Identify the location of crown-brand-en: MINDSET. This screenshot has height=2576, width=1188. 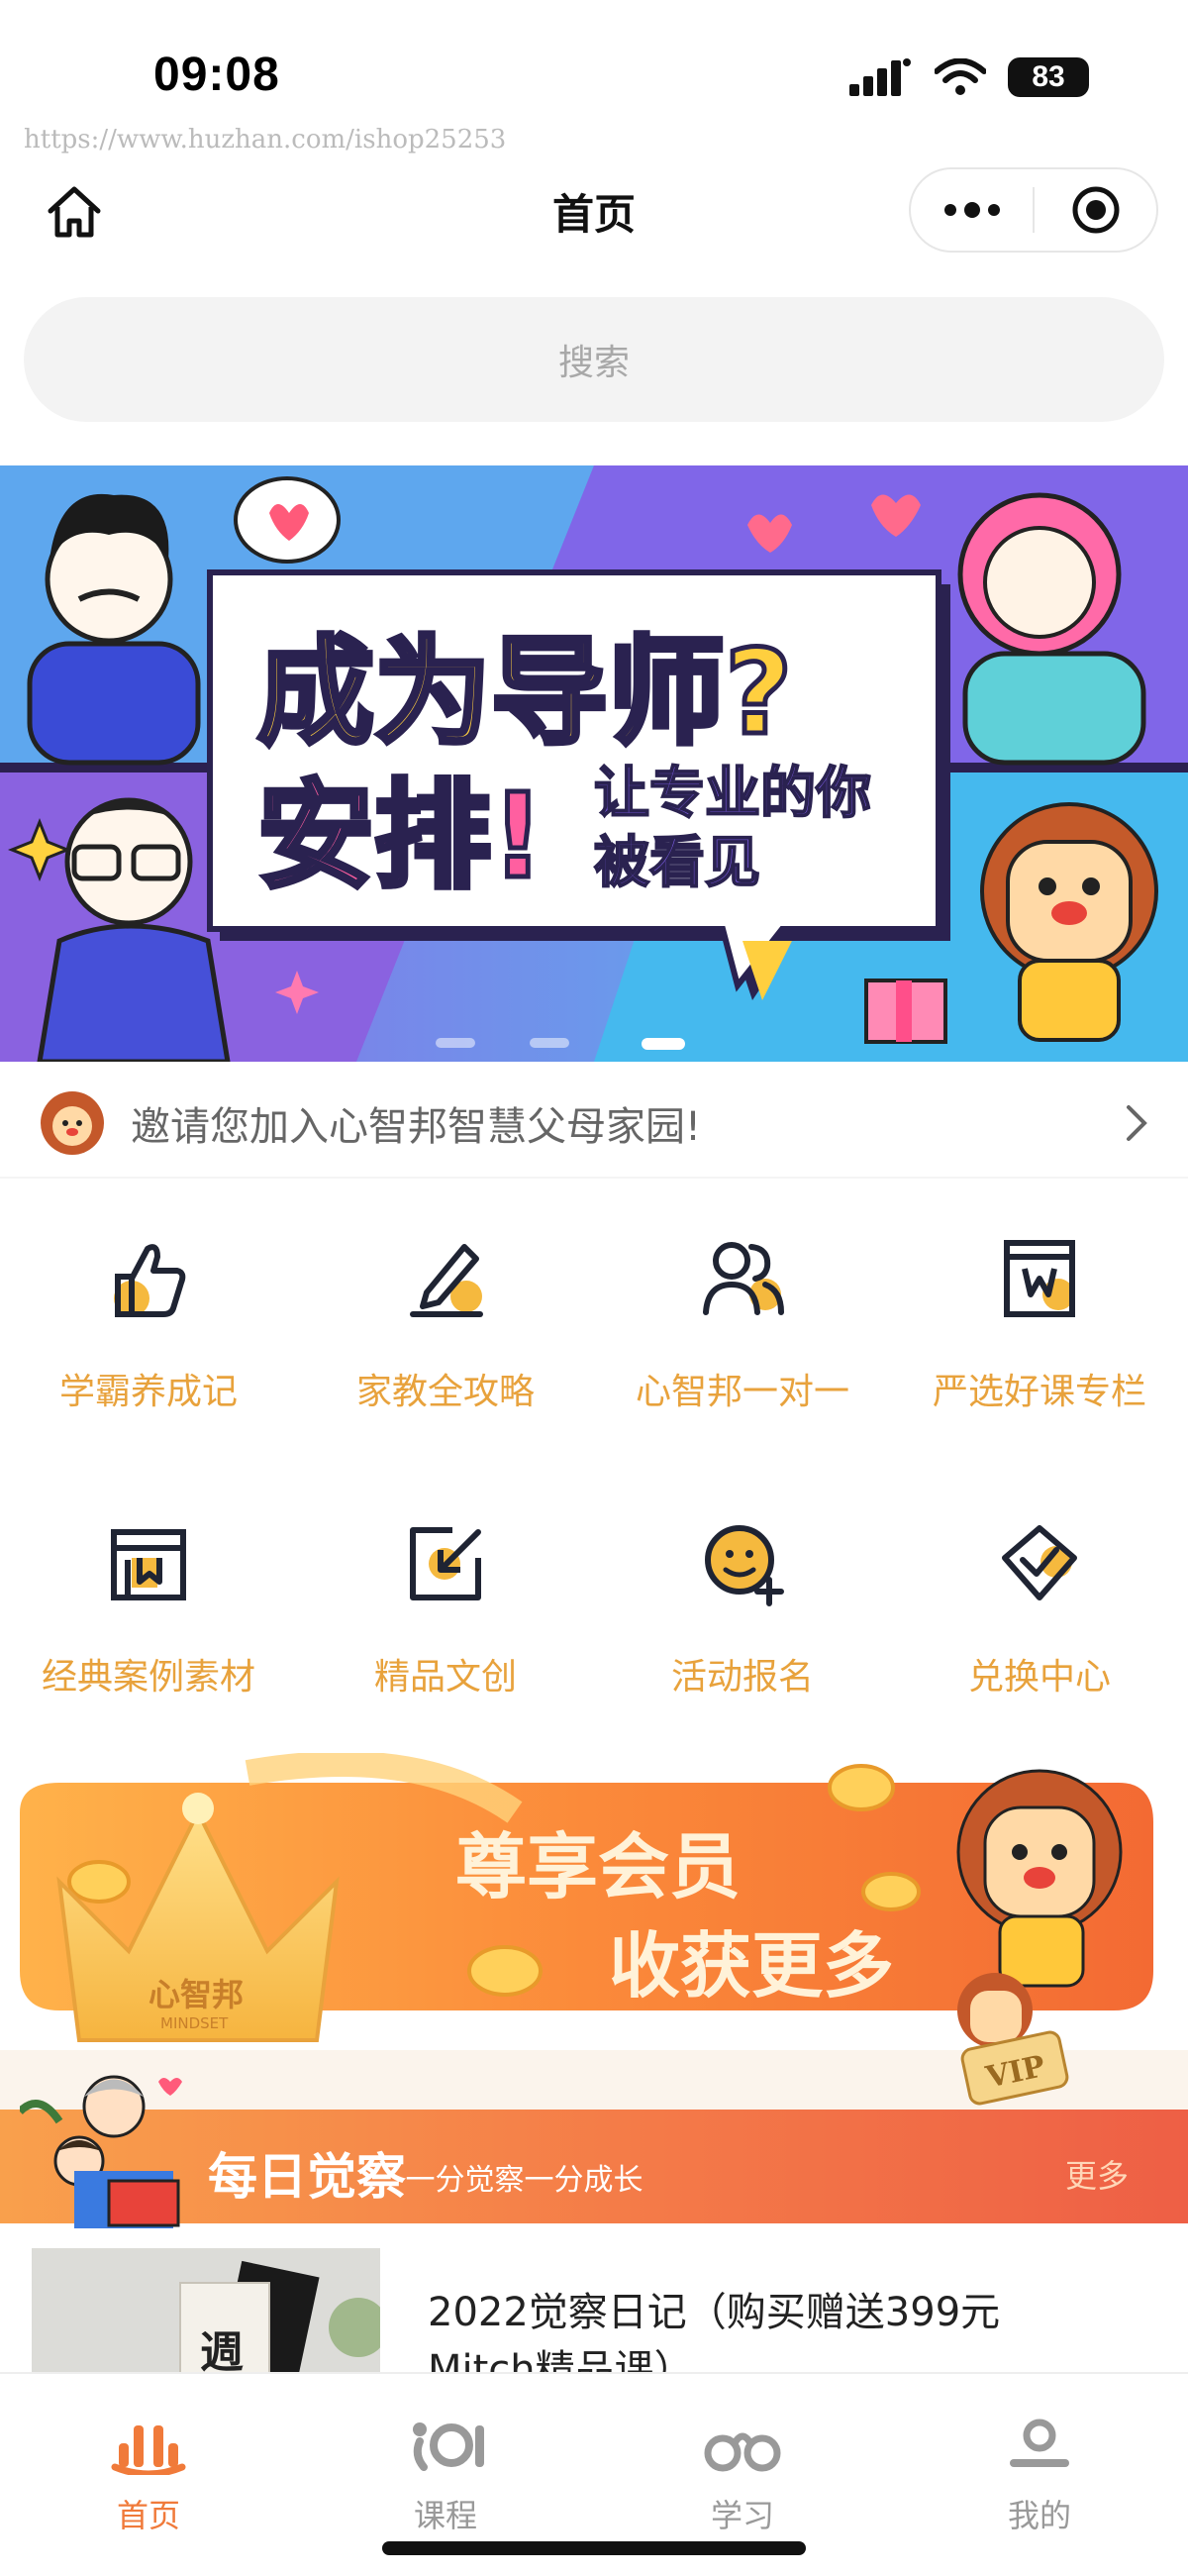
(194, 2023).